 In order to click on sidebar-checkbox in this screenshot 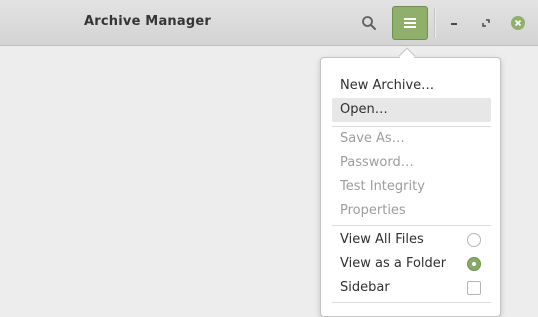, I will do `click(474, 288)`.